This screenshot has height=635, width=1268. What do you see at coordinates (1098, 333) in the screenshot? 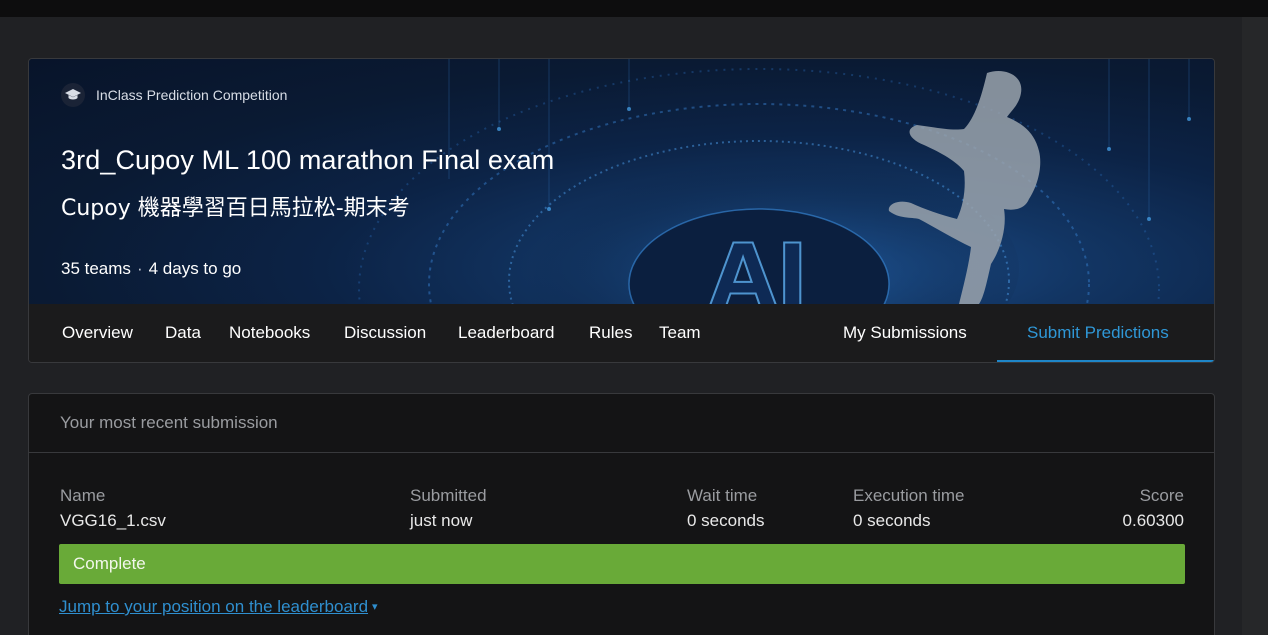
I see `tab-submit-predictions: Submit Predictions` at bounding box center [1098, 333].